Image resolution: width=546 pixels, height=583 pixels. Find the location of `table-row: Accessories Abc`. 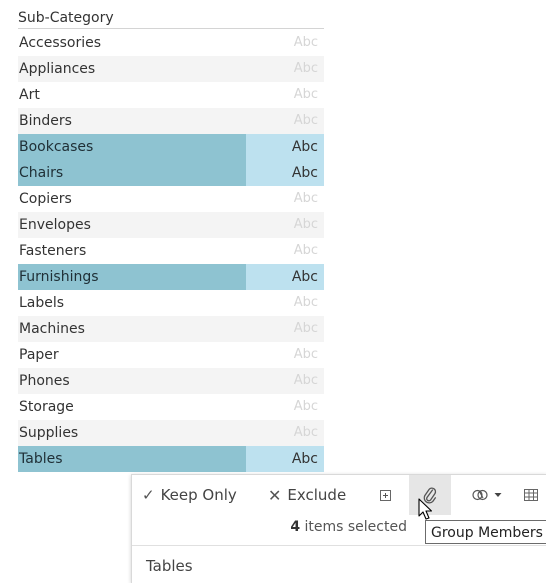

table-row: Accessories Abc is located at coordinates (171, 43).